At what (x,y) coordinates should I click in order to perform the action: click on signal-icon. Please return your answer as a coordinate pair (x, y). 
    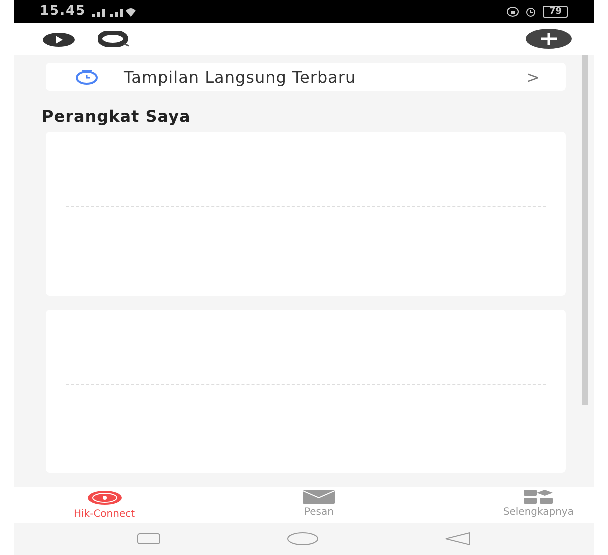
    Looking at the image, I should click on (114, 11).